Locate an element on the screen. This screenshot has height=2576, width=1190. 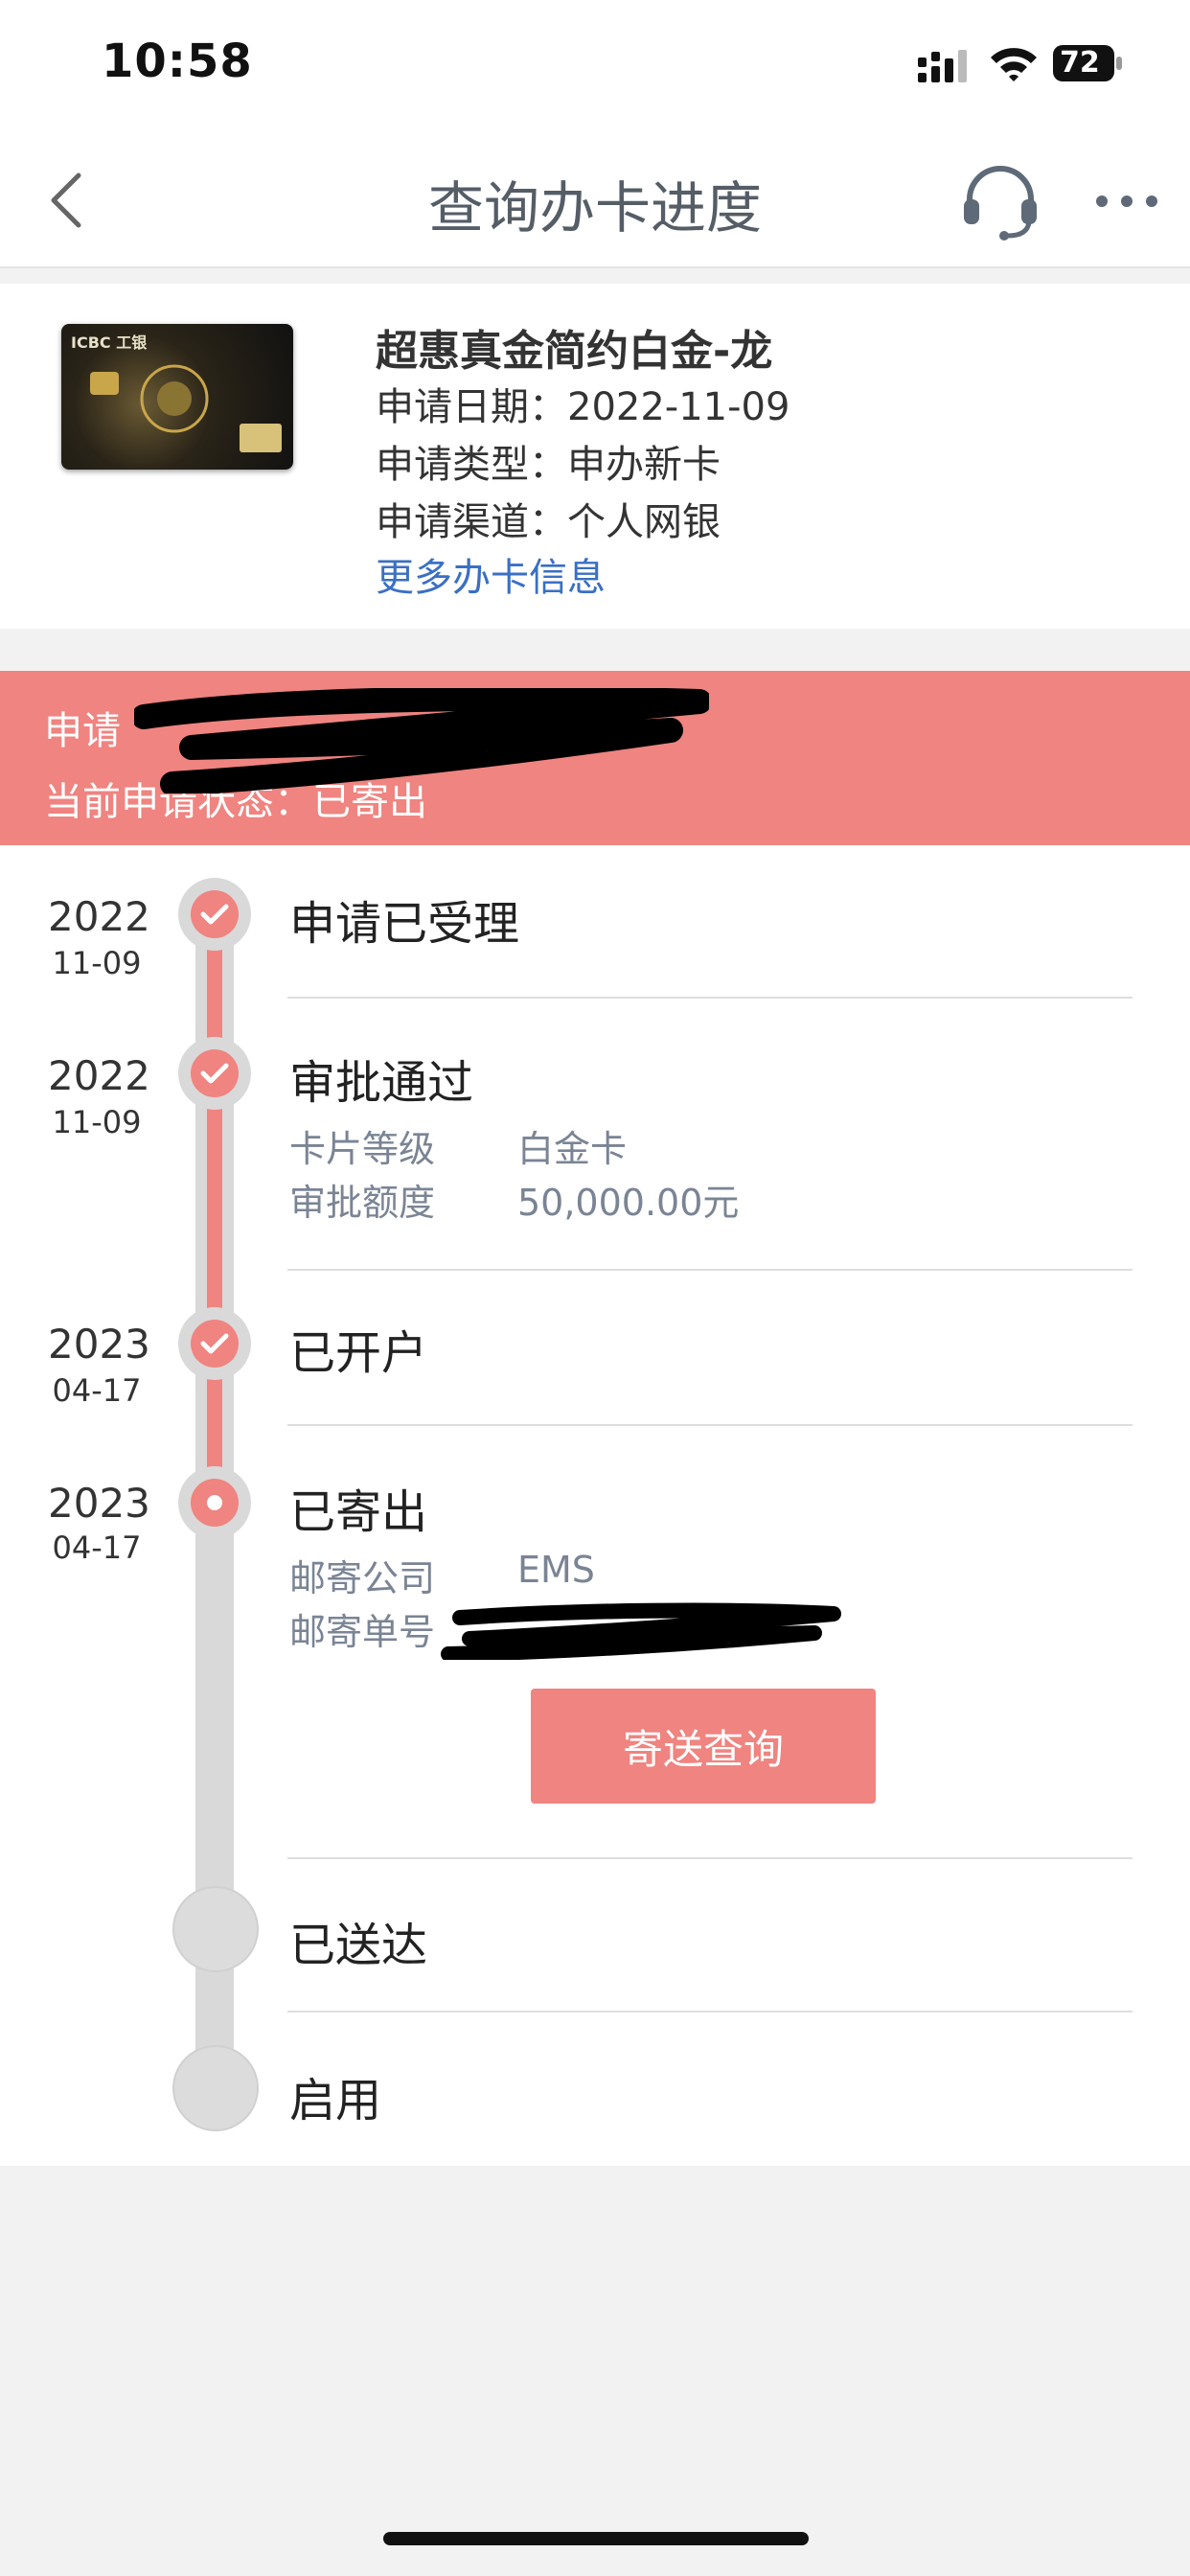
step-title: 已开户 is located at coordinates (358, 1353).